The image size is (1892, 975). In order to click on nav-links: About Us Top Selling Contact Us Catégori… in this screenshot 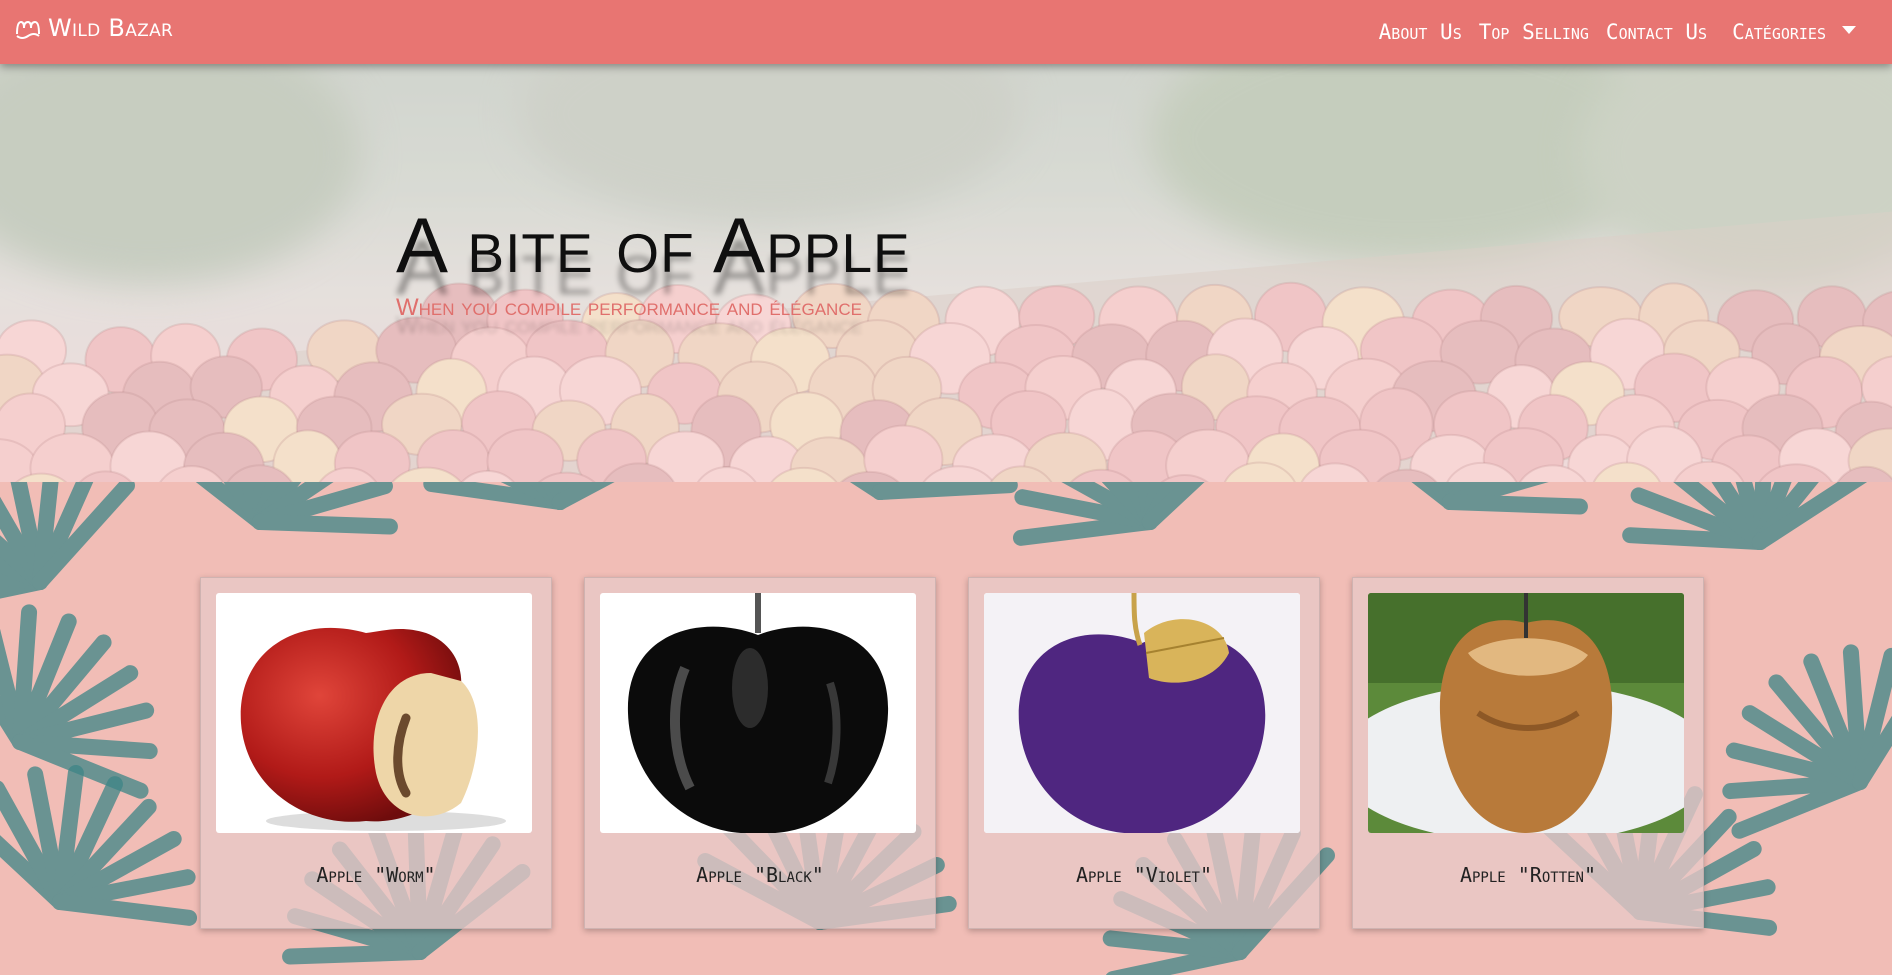, I will do `click(1635, 32)`.